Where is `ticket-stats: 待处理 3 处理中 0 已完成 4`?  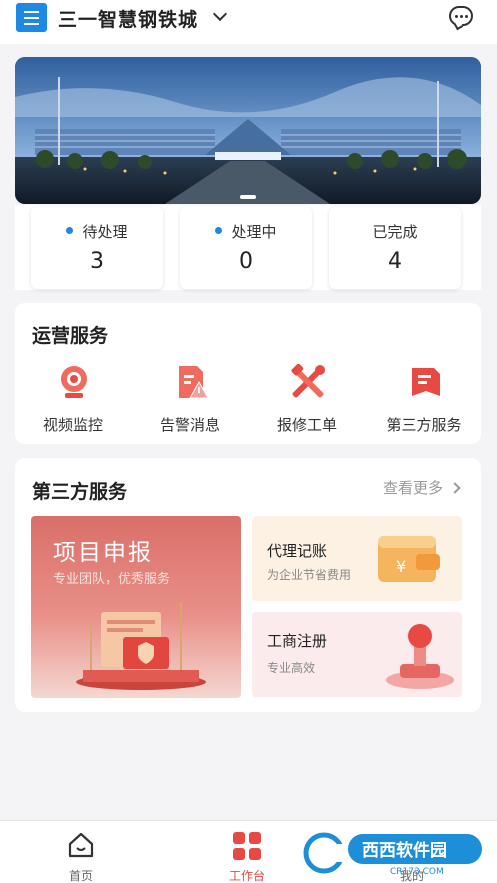
ticket-stats: 待处理 3 处理中 0 已完成 4 is located at coordinates (248, 247).